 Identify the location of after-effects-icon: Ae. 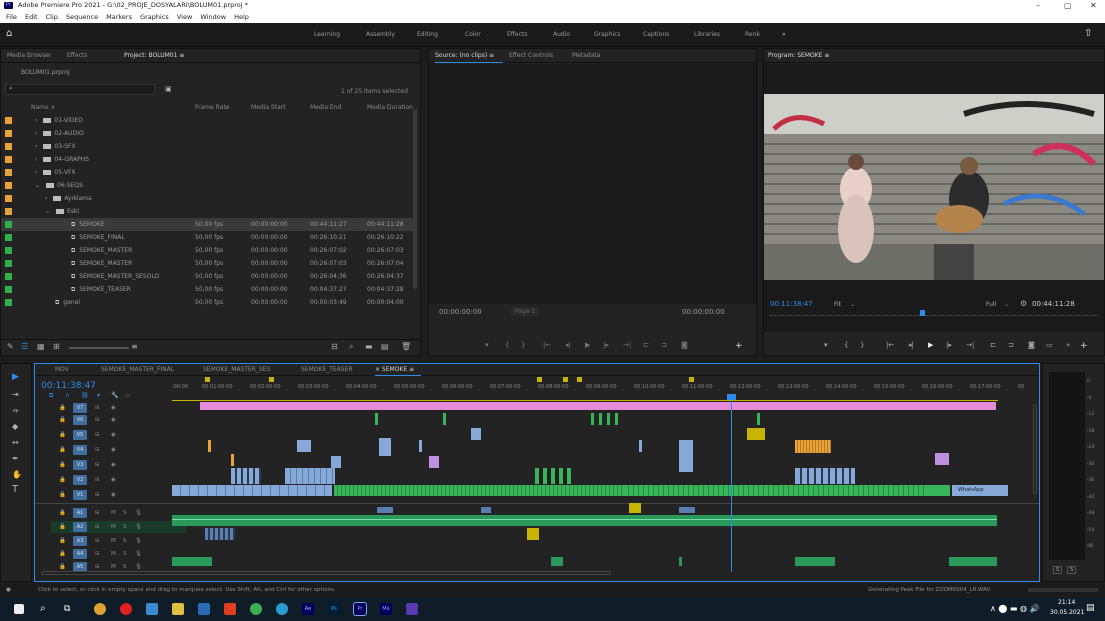
(308, 609).